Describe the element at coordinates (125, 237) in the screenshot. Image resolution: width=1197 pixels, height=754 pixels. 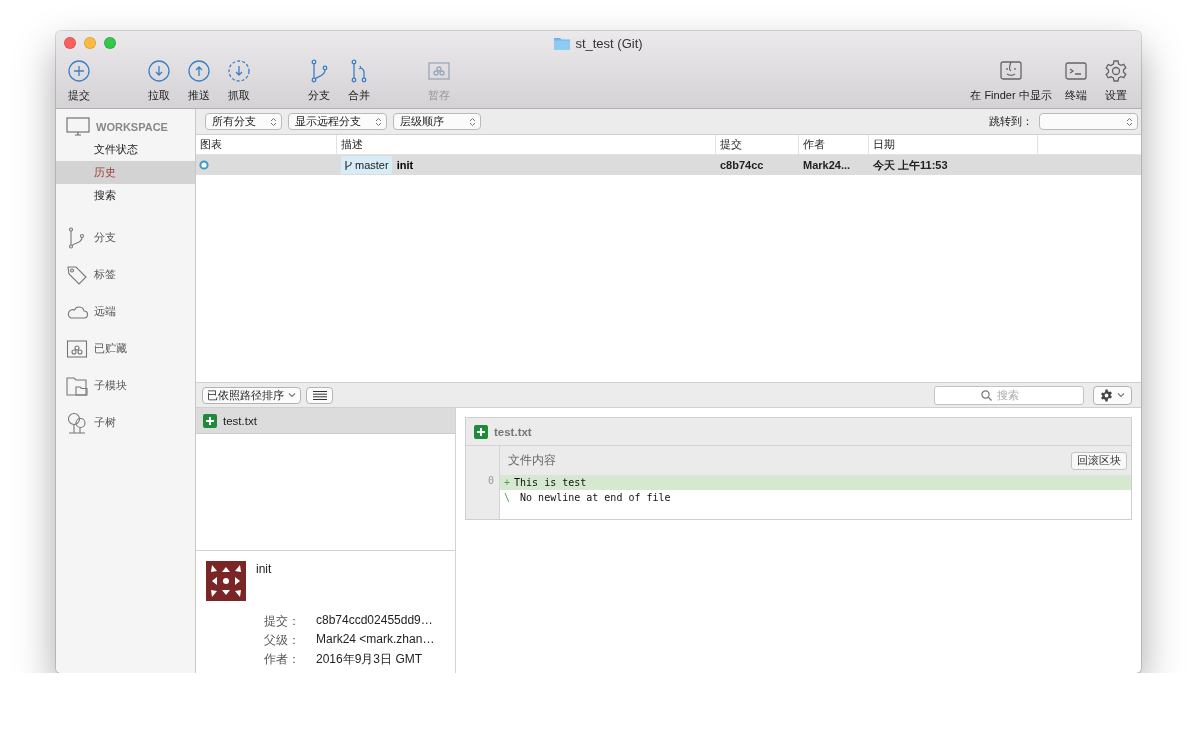
I see `sidebar-section: 分支` at that location.